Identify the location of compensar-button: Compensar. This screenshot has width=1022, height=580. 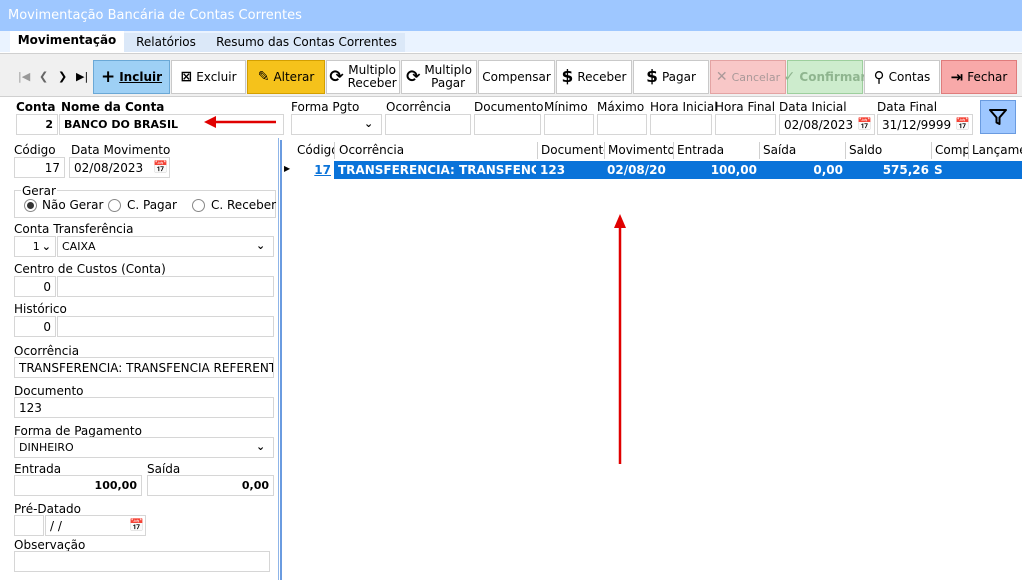
(516, 77).